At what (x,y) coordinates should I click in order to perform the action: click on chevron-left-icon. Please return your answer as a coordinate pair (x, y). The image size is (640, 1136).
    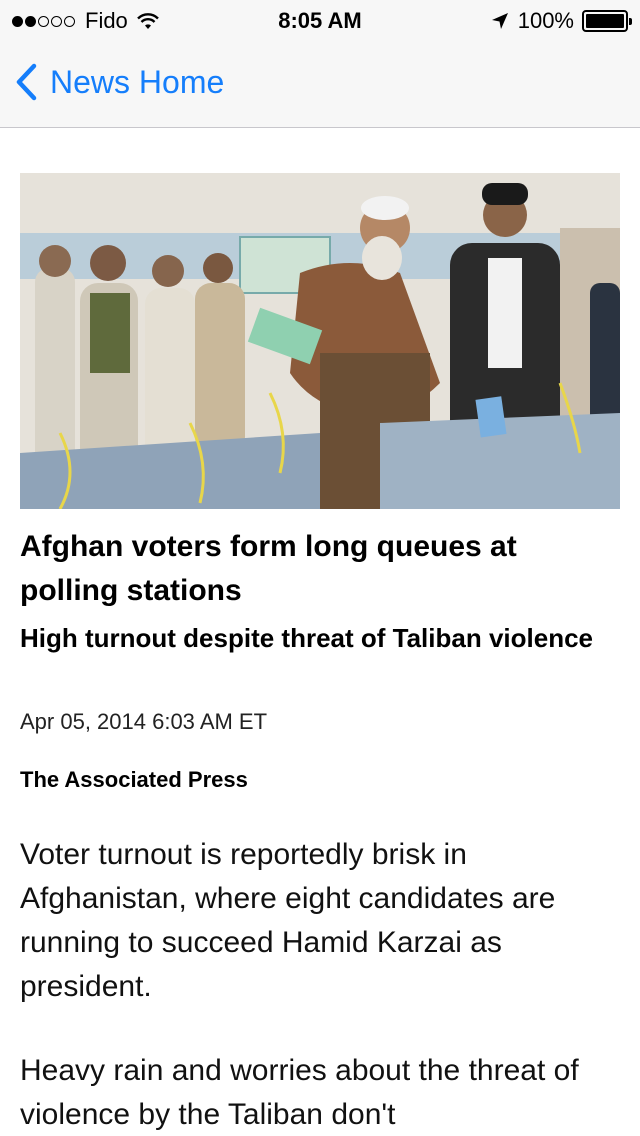
    Looking at the image, I should click on (26, 82).